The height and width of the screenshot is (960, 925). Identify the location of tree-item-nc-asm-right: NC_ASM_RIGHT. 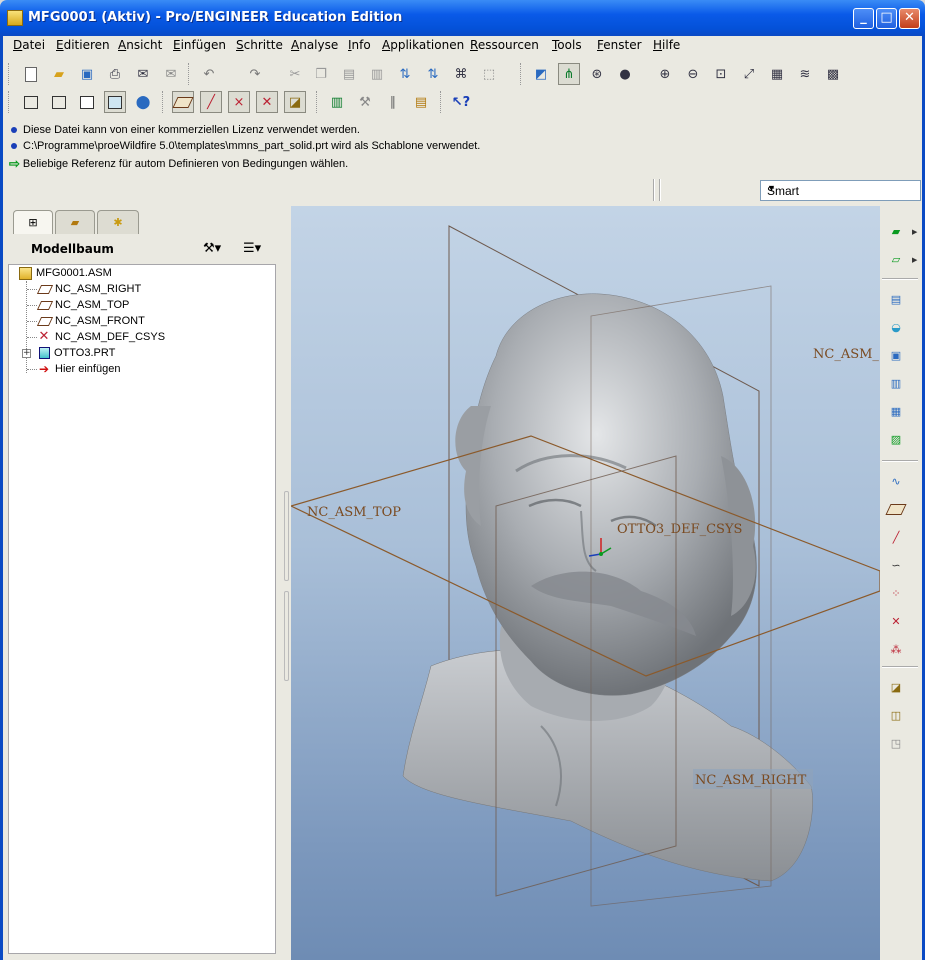
(88, 289).